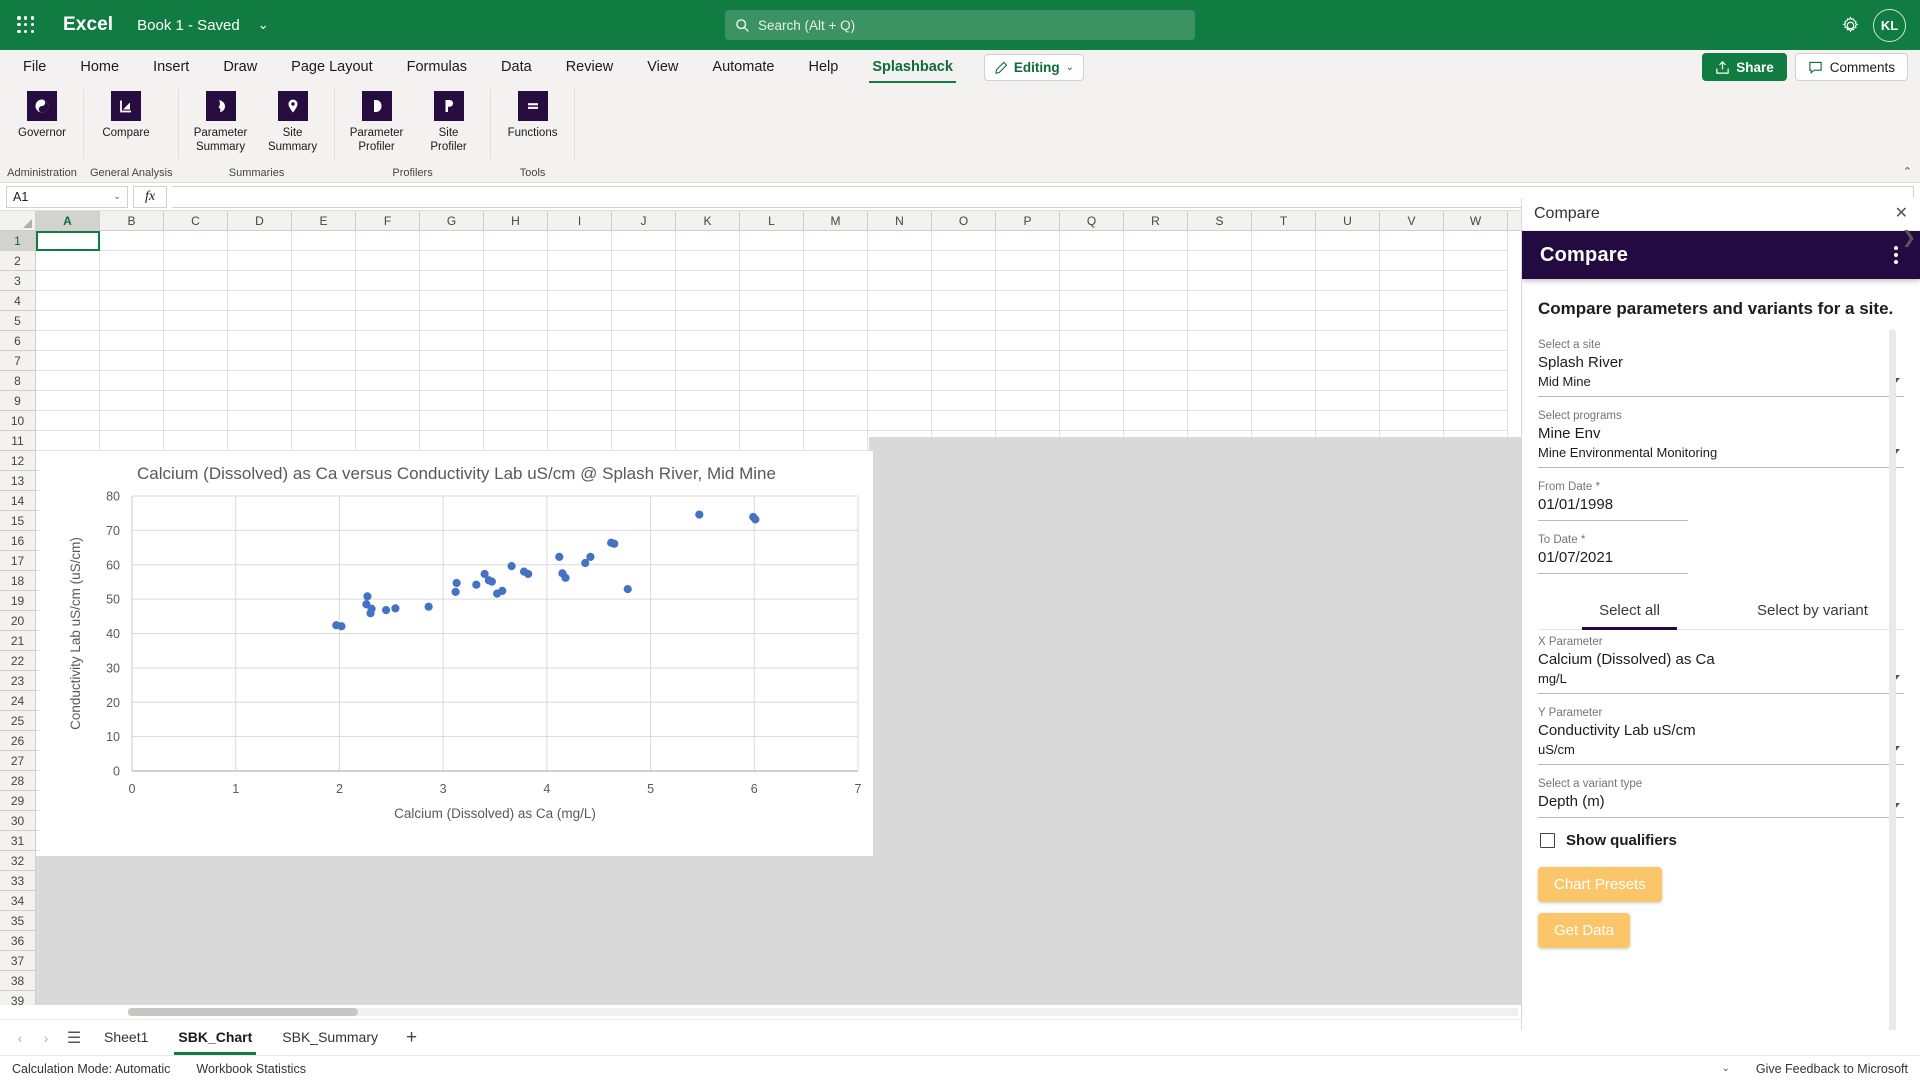  Describe the element at coordinates (516, 67) in the screenshot. I see `tab-data: Data` at that location.